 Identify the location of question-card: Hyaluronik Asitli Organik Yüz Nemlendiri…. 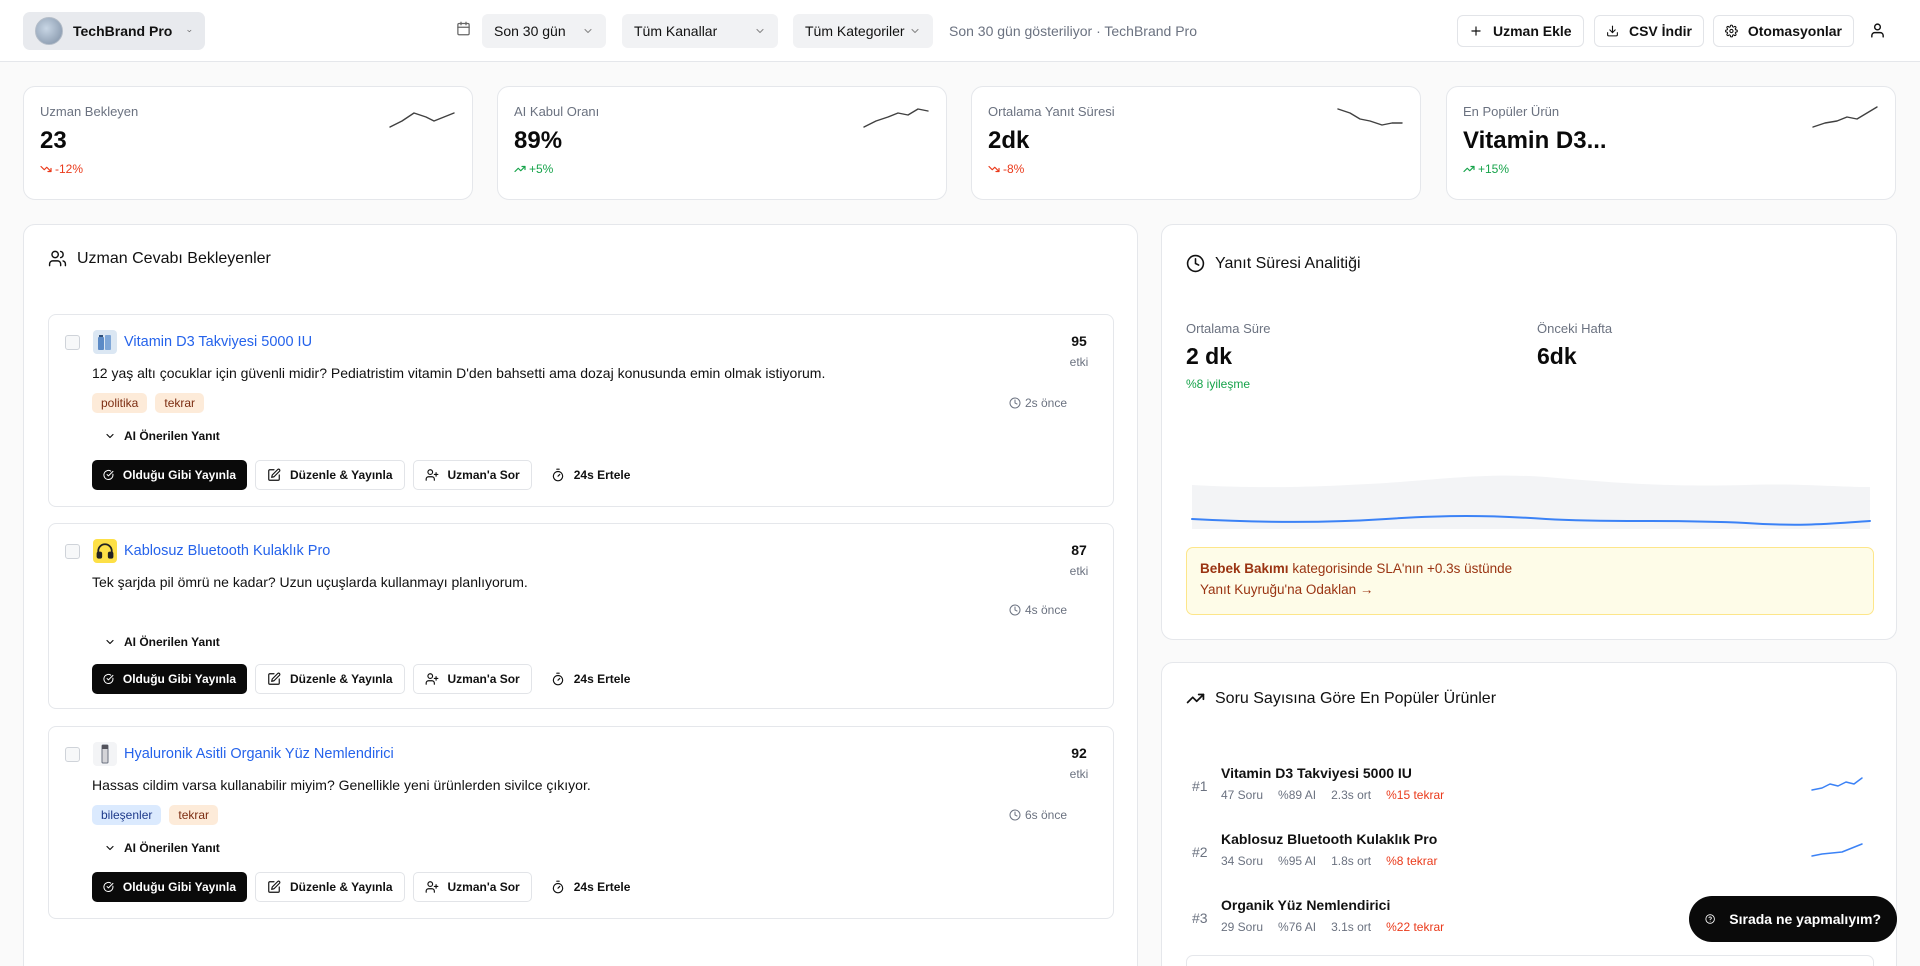
(581, 822).